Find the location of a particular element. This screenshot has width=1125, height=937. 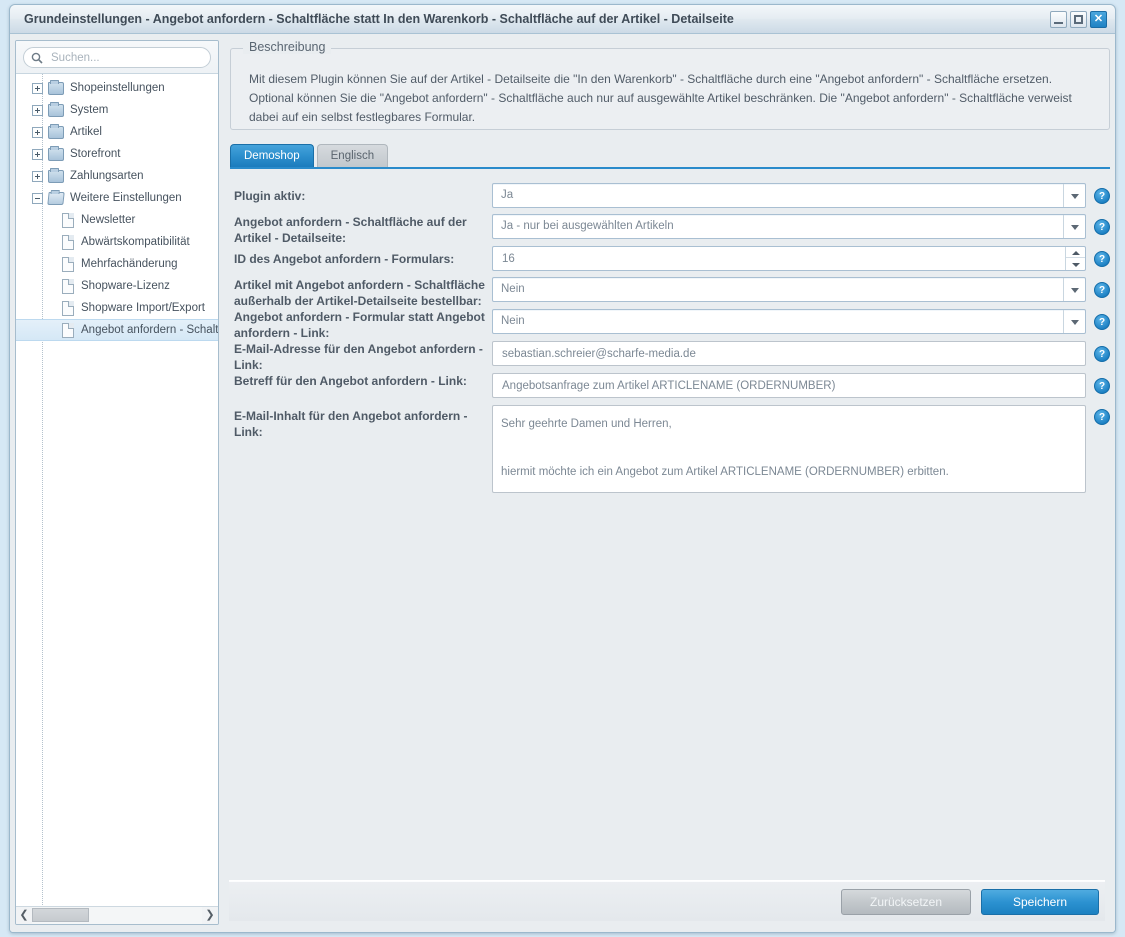

dropdown: Ja - nur bei ausgewählten Artikeln is located at coordinates (789, 226).